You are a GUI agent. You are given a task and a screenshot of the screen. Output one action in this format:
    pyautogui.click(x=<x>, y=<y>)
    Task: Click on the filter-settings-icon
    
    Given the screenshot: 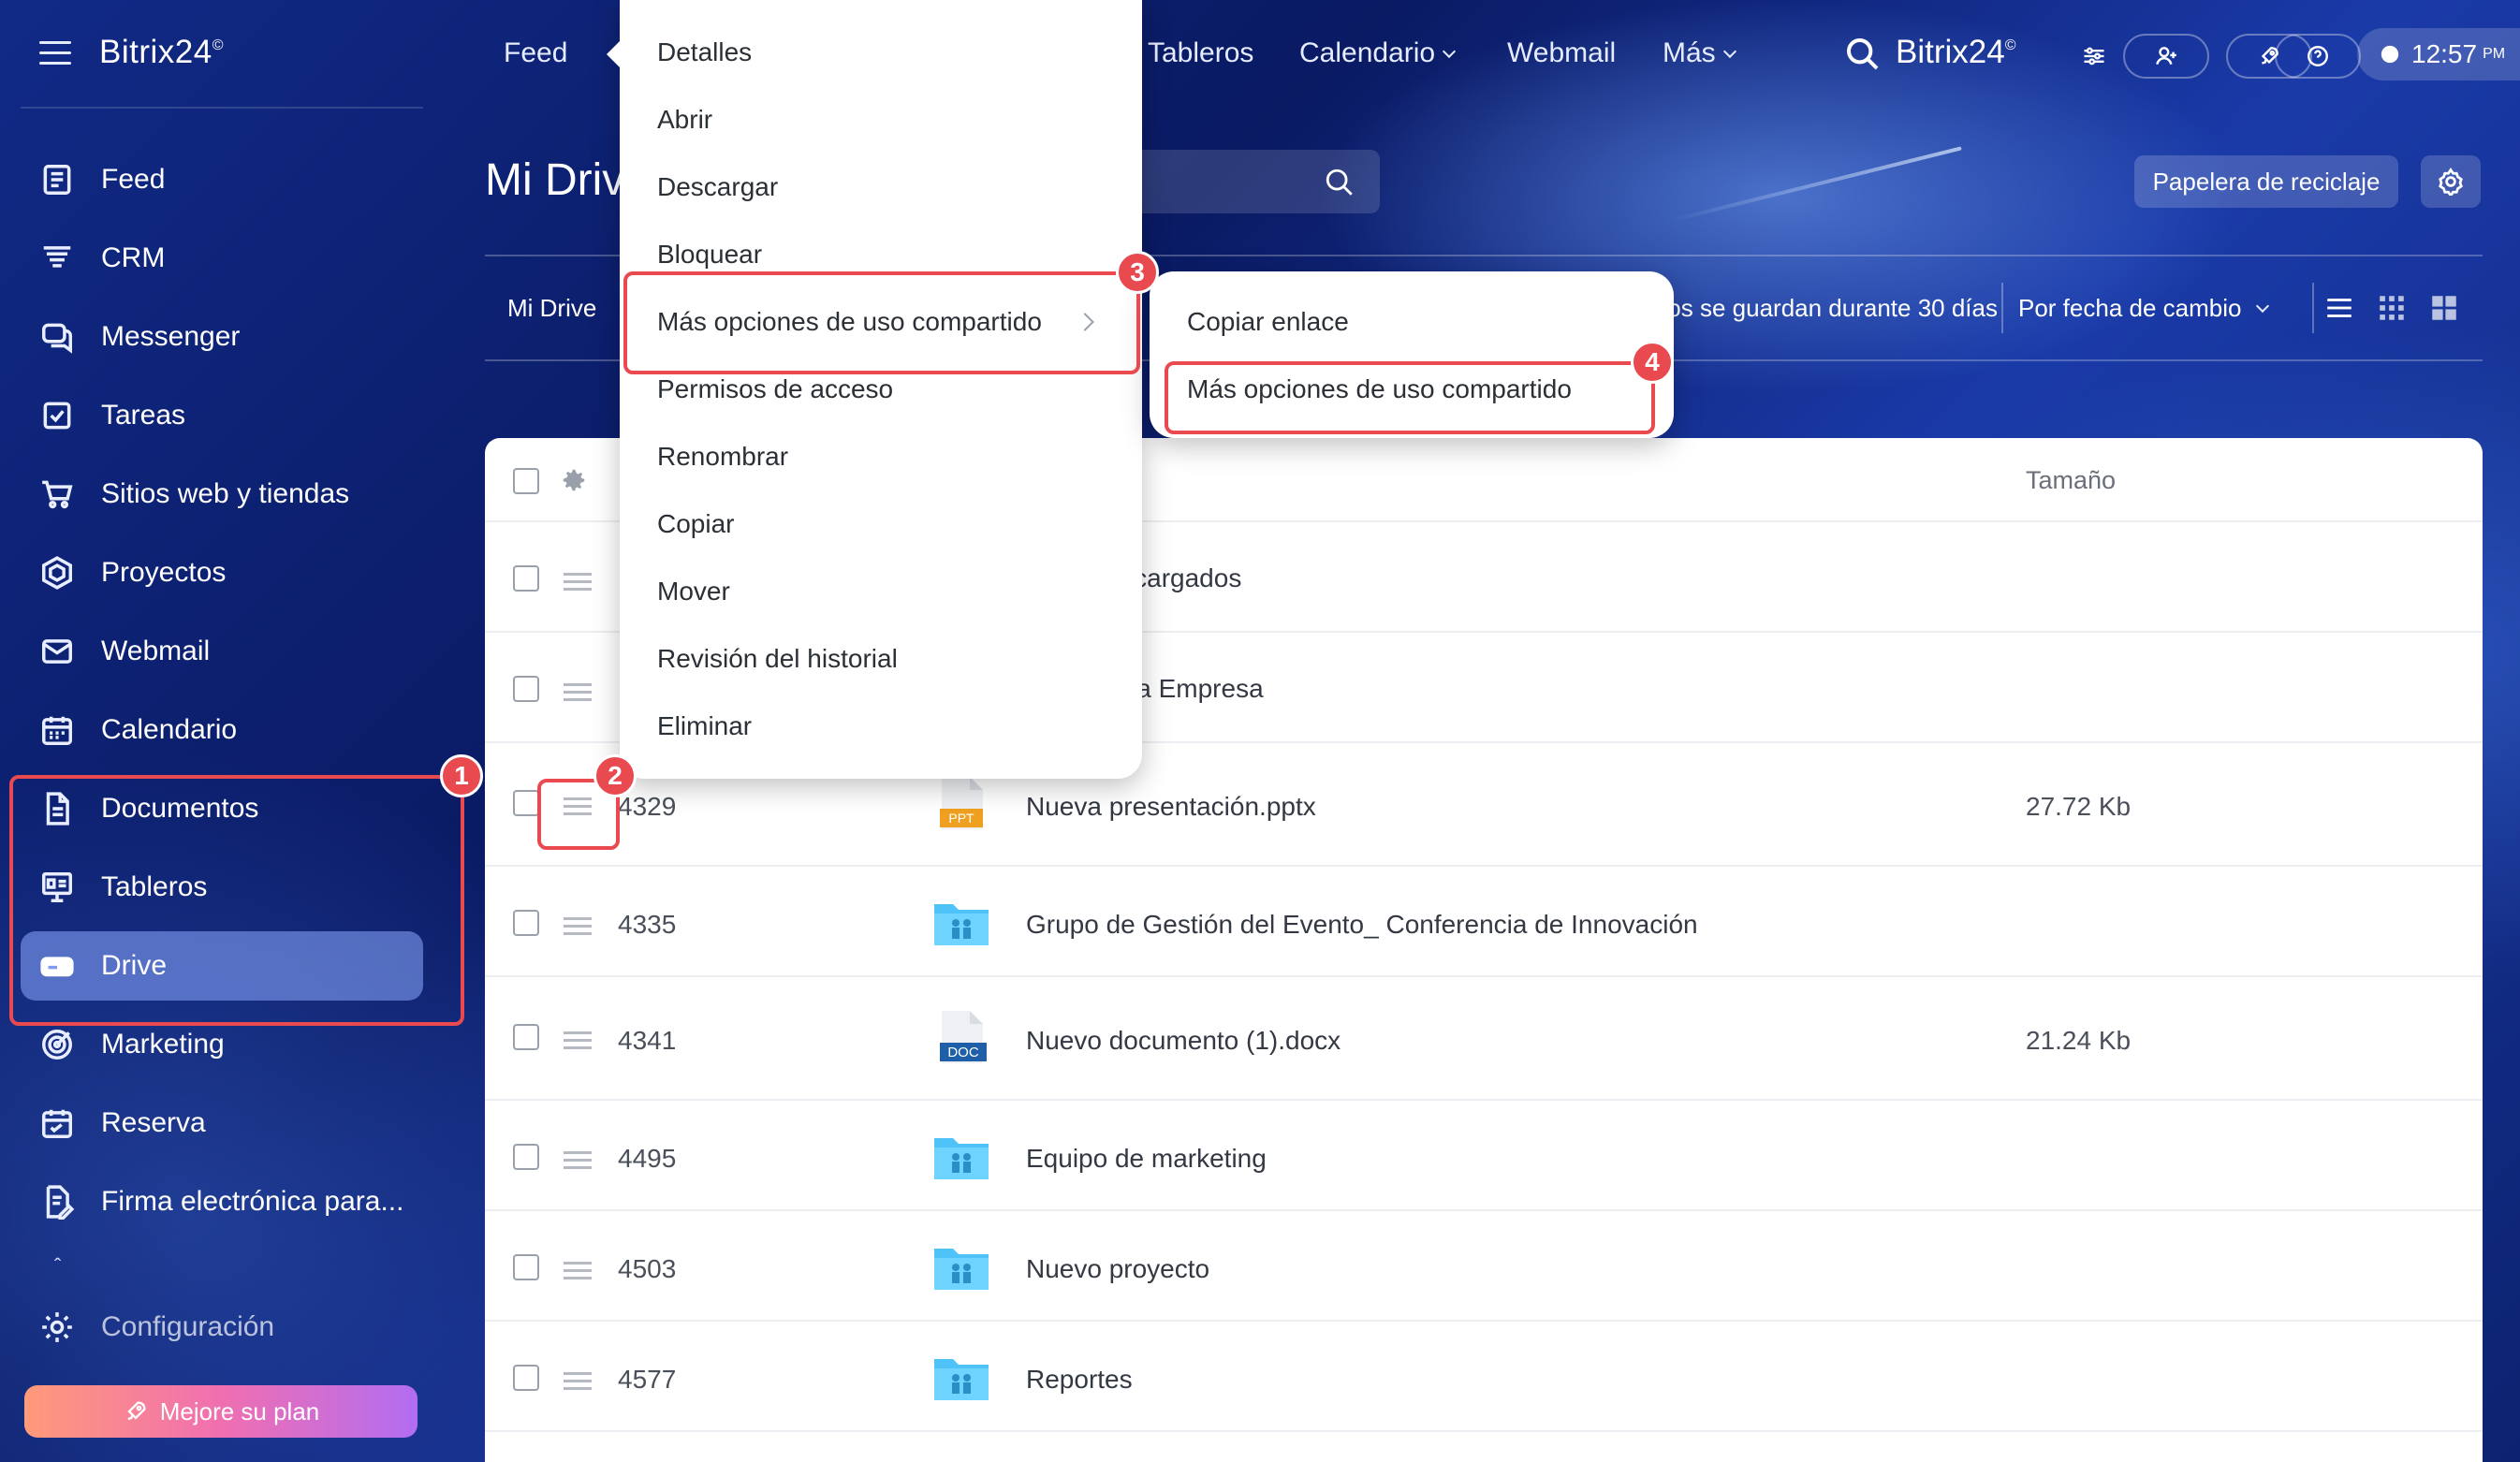 What is the action you would take?
    pyautogui.click(x=2094, y=56)
    